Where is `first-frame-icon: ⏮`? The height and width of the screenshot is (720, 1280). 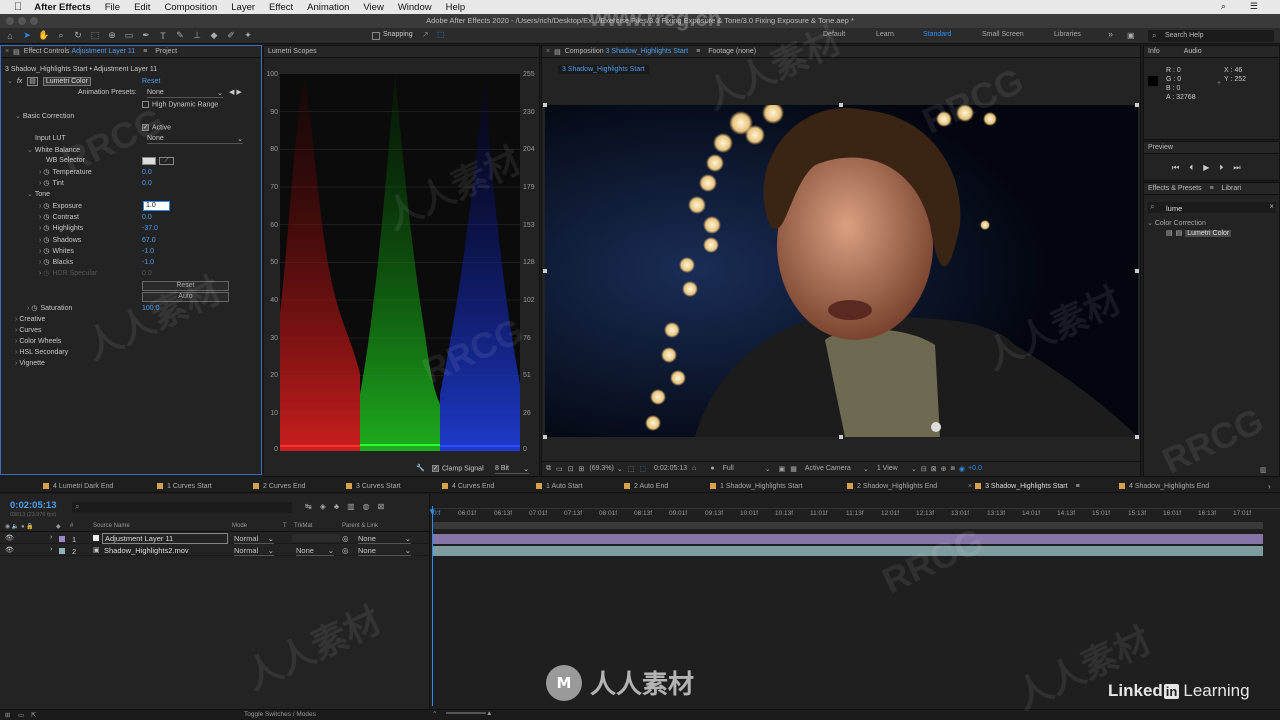
first-frame-icon: ⏮ is located at coordinates (1175, 168).